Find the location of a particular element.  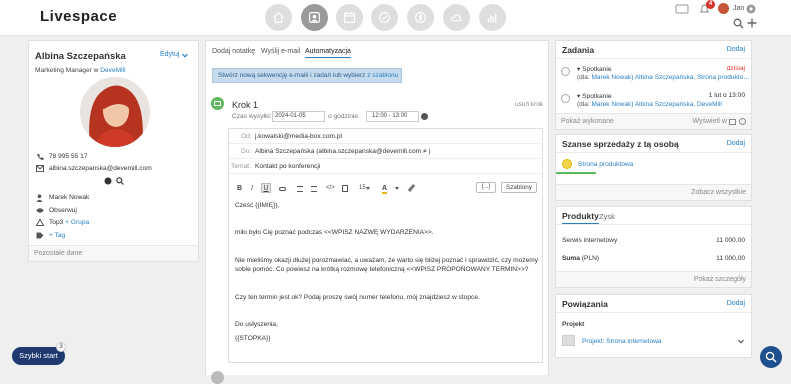

home-icon is located at coordinates (278, 17).